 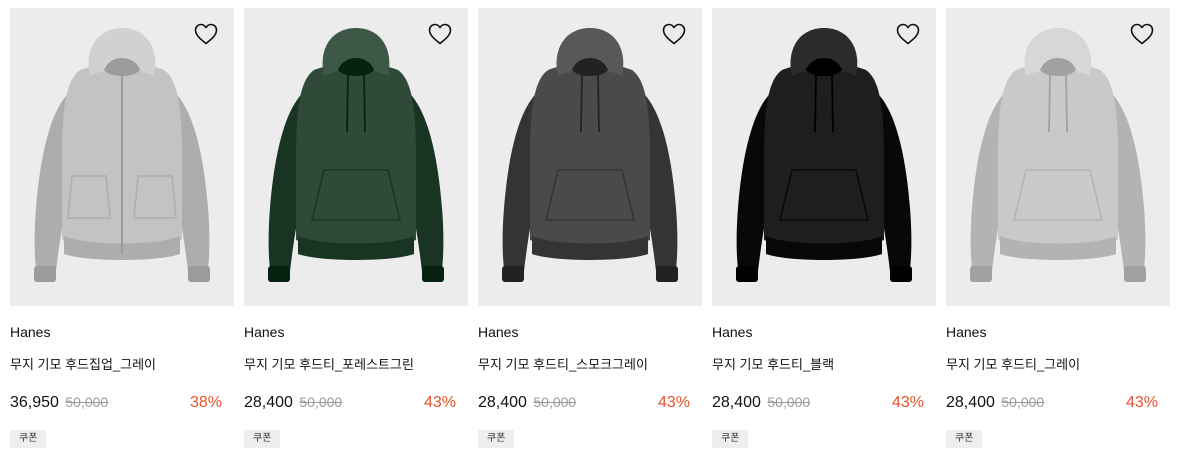 What do you see at coordinates (773, 363) in the screenshot?
I see `product-name: 무지 기모 후드티_블랙` at bounding box center [773, 363].